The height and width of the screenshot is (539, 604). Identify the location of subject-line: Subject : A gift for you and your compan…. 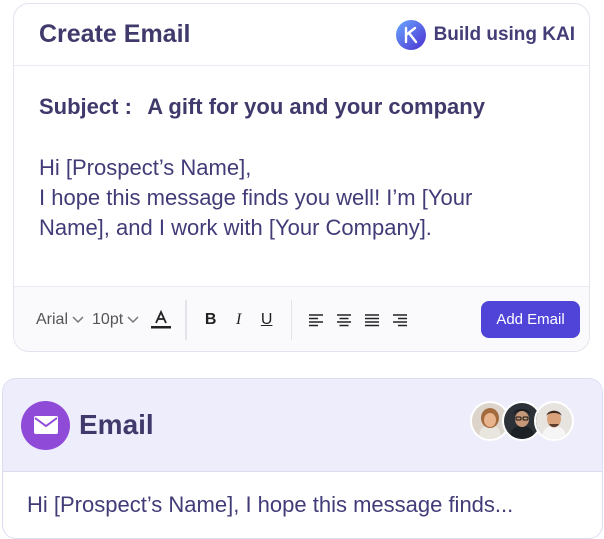
(301, 107).